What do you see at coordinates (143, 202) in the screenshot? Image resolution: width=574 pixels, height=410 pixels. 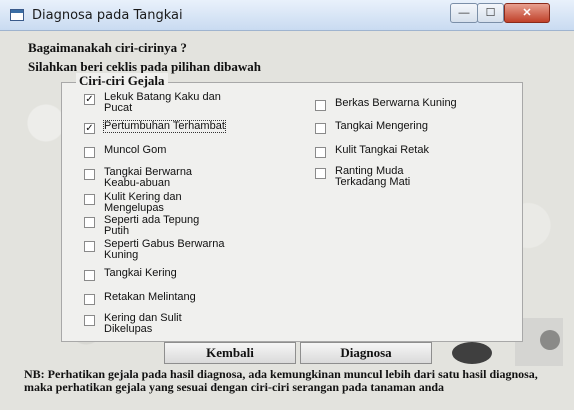 I see `checkbox-label: Kulit Kering dan Mengelupas` at bounding box center [143, 202].